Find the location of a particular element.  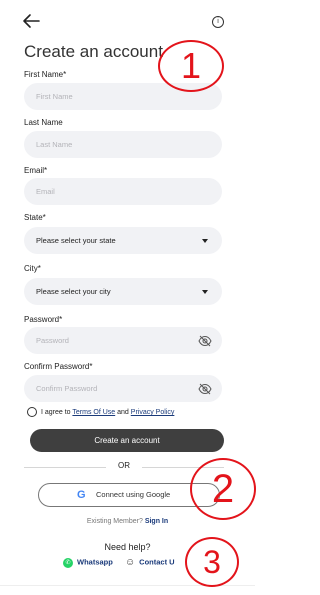

password-field is located at coordinates (123, 340).